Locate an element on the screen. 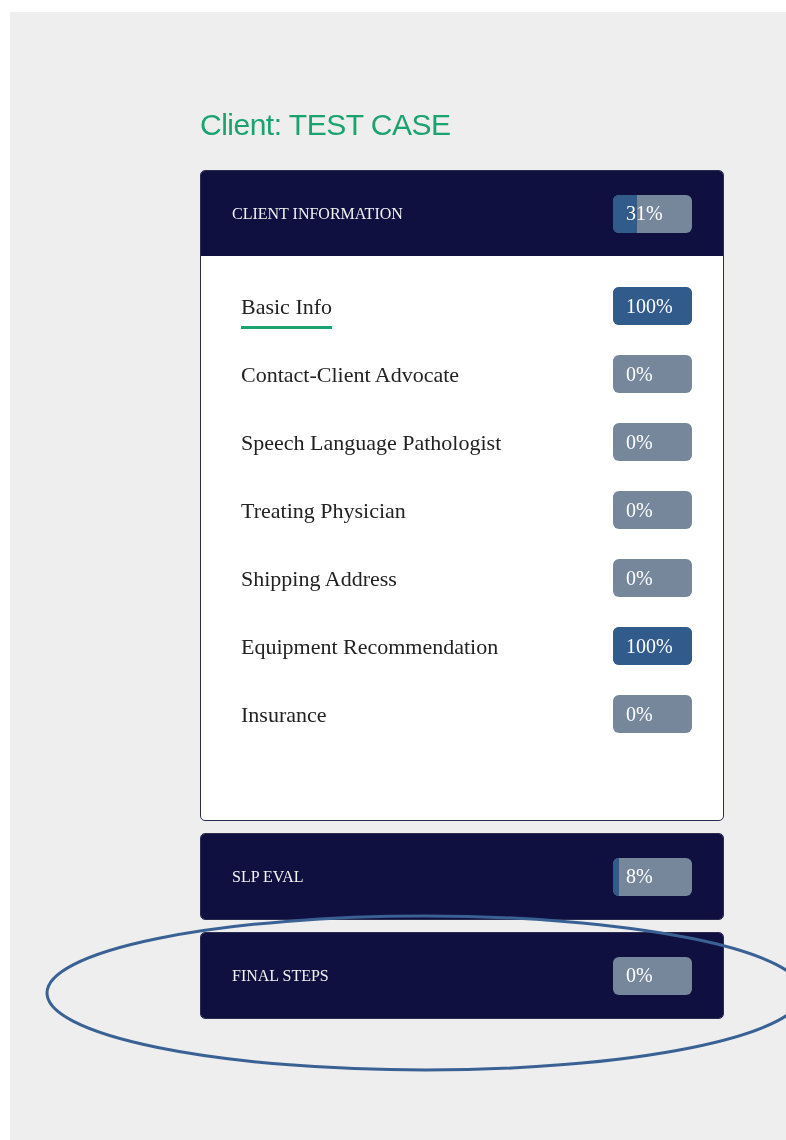 The height and width of the screenshot is (1140, 786). nav-item: Shipping Address is located at coordinates (319, 581).